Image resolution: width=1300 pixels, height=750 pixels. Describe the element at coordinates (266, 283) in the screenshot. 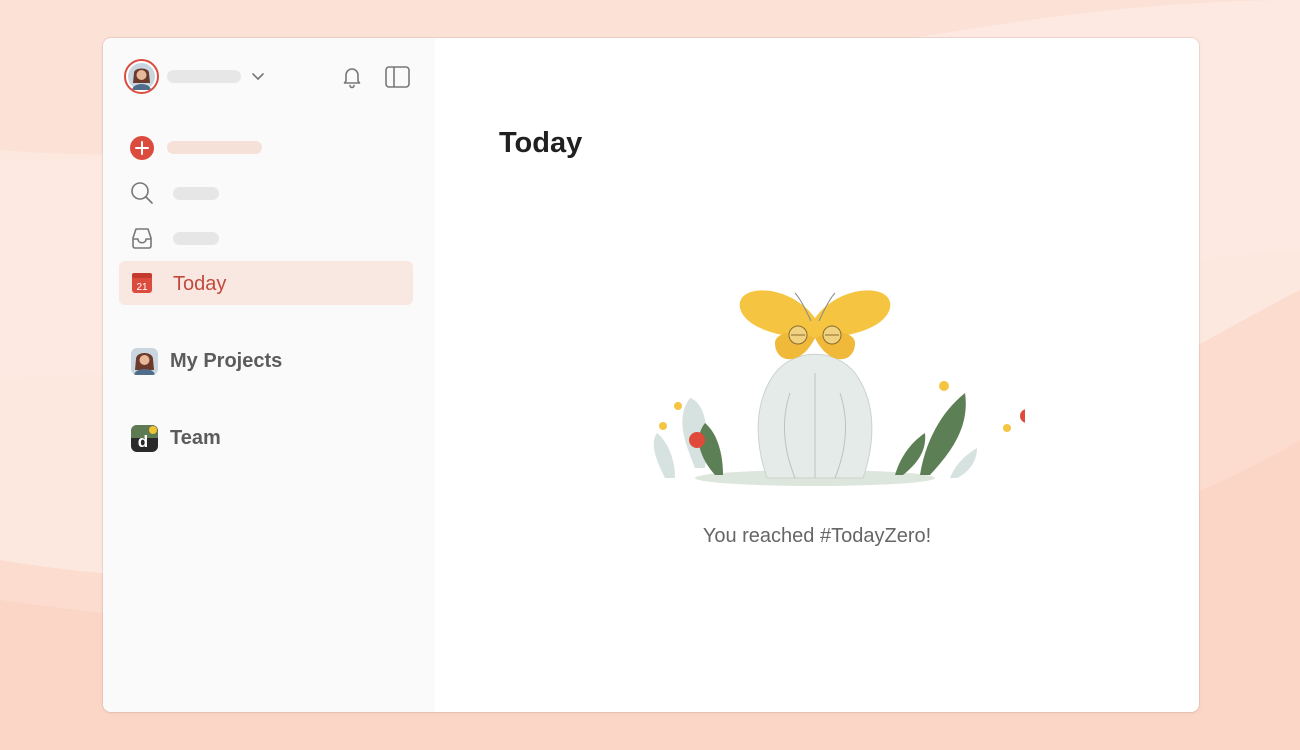

I see `sidebar-item-today: 21 Today` at that location.